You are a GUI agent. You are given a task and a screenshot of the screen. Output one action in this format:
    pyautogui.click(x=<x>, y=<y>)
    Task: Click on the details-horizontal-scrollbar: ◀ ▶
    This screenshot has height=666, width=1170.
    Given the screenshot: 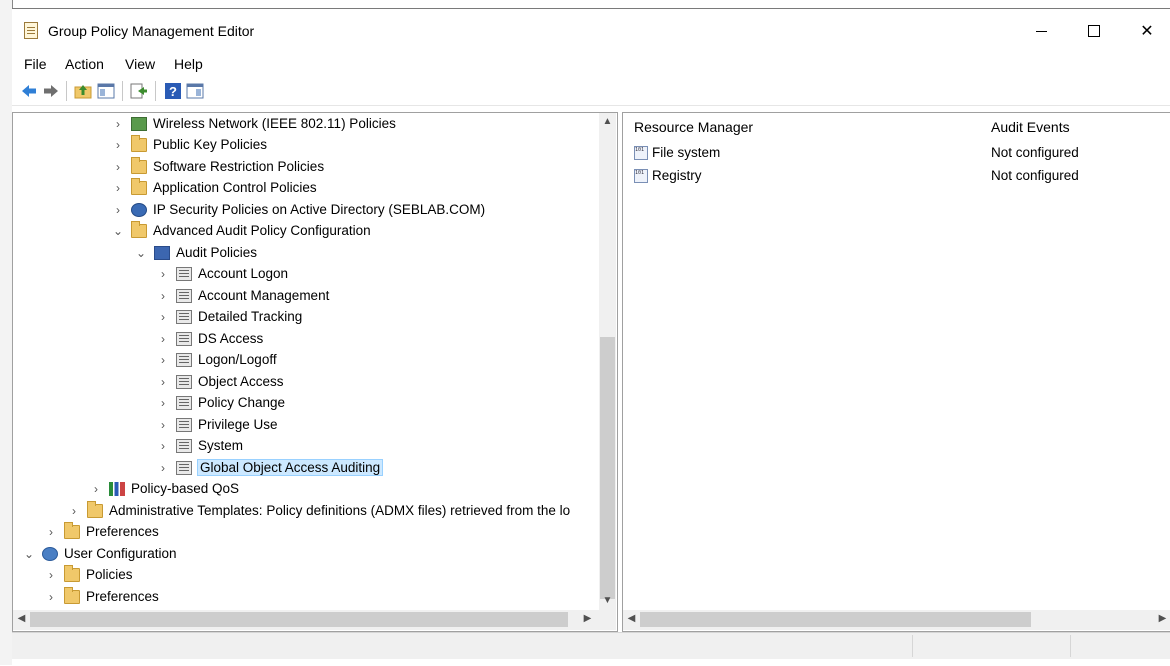 What is the action you would take?
    pyautogui.click(x=896, y=620)
    